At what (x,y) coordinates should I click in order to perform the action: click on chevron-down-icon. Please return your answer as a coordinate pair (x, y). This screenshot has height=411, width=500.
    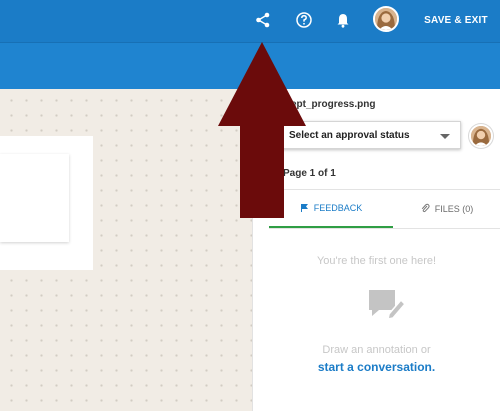
    Looking at the image, I should click on (445, 136).